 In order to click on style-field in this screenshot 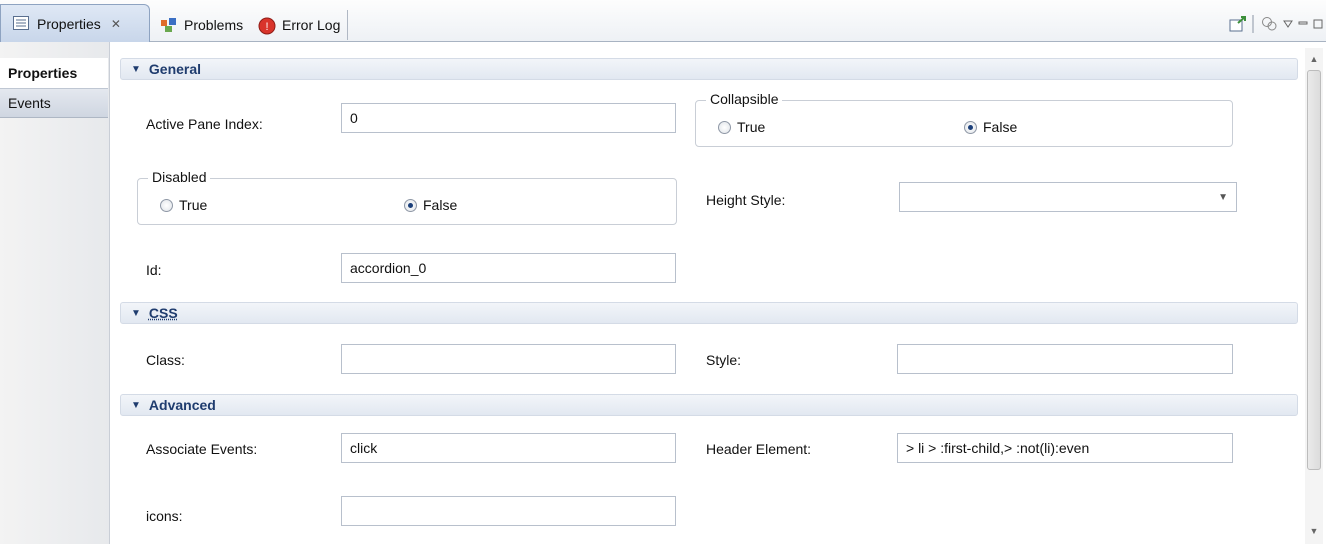, I will do `click(1065, 359)`.